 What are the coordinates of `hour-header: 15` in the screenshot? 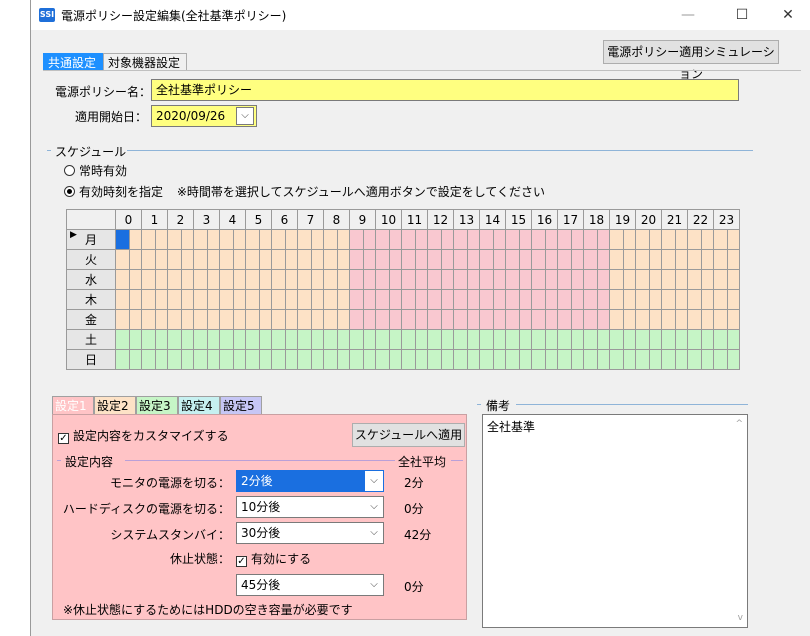 It's located at (518, 219).